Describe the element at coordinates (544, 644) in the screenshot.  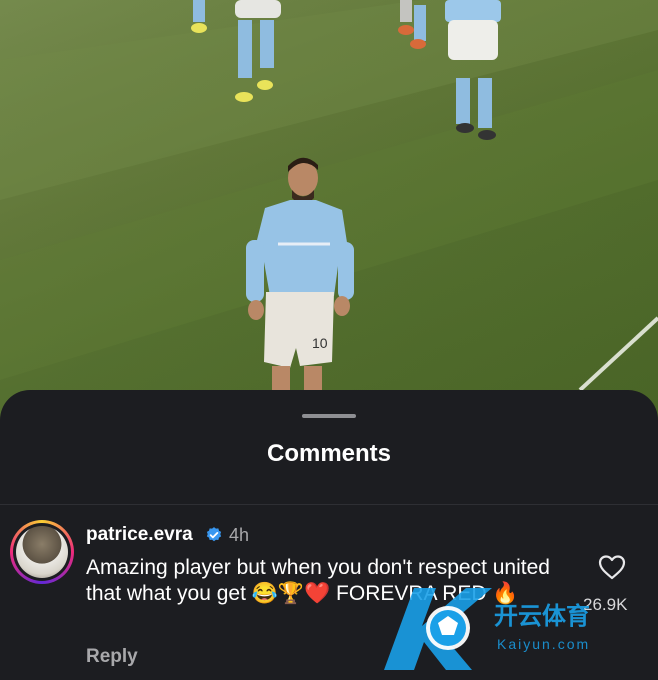
I see `watermark-subtext: Kaiyun.com` at that location.